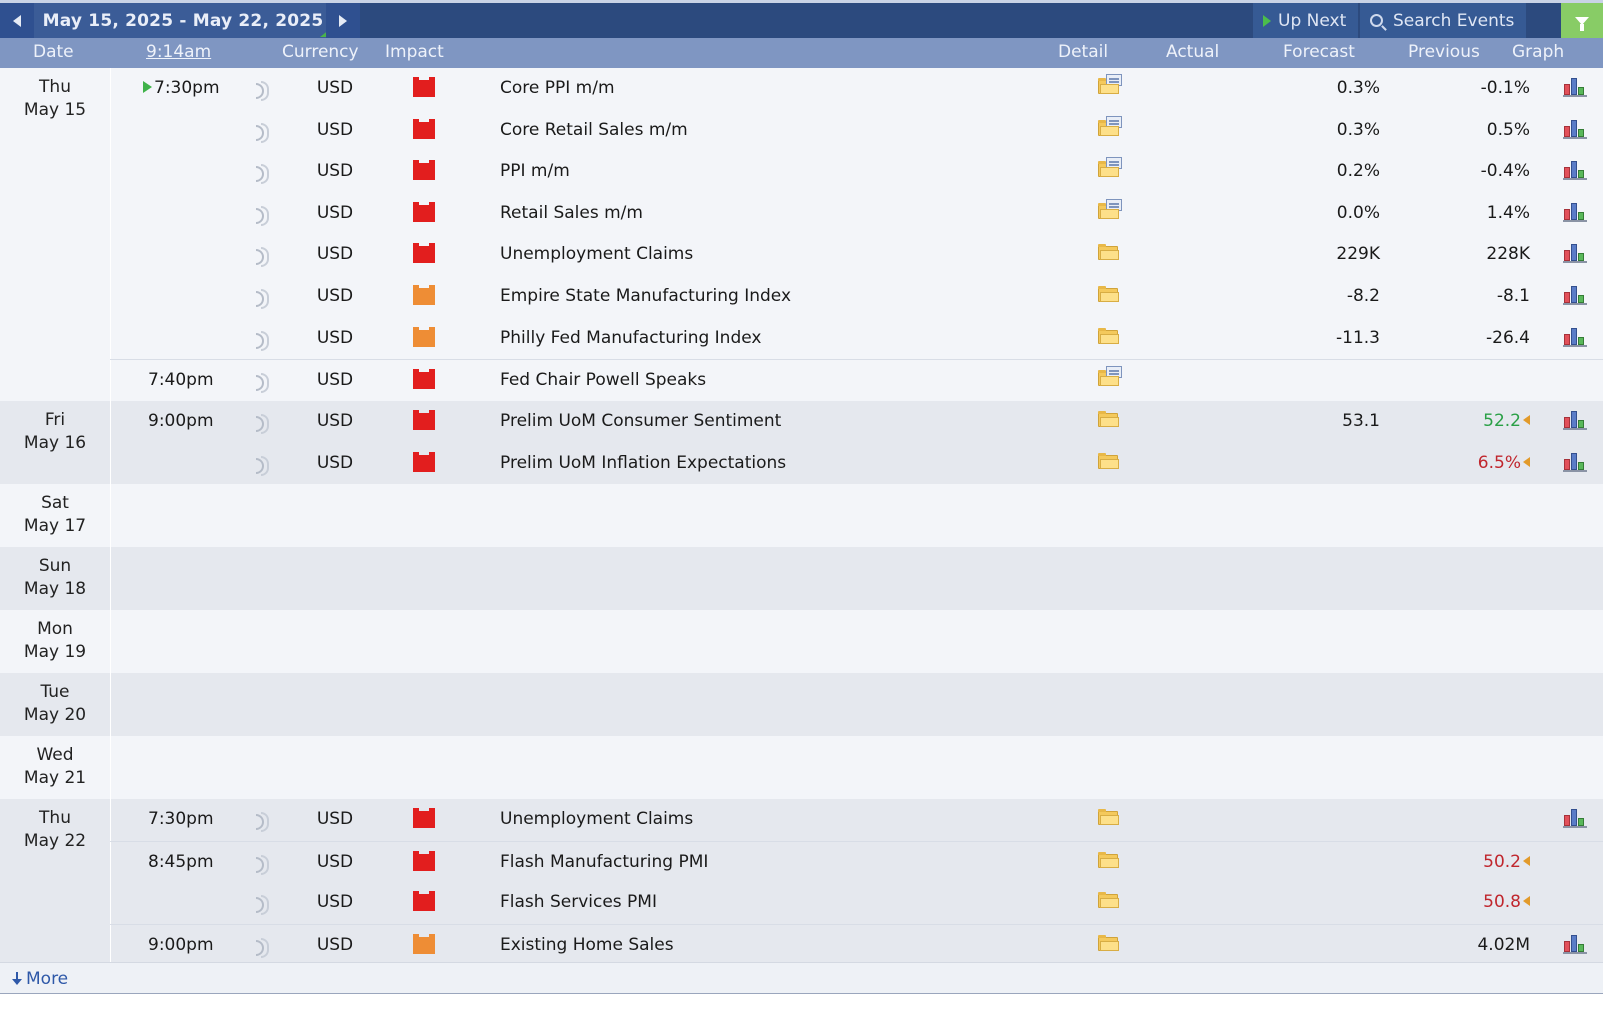 The image size is (1603, 1017). Describe the element at coordinates (320, 52) in the screenshot. I see `header-currency: Currency` at that location.